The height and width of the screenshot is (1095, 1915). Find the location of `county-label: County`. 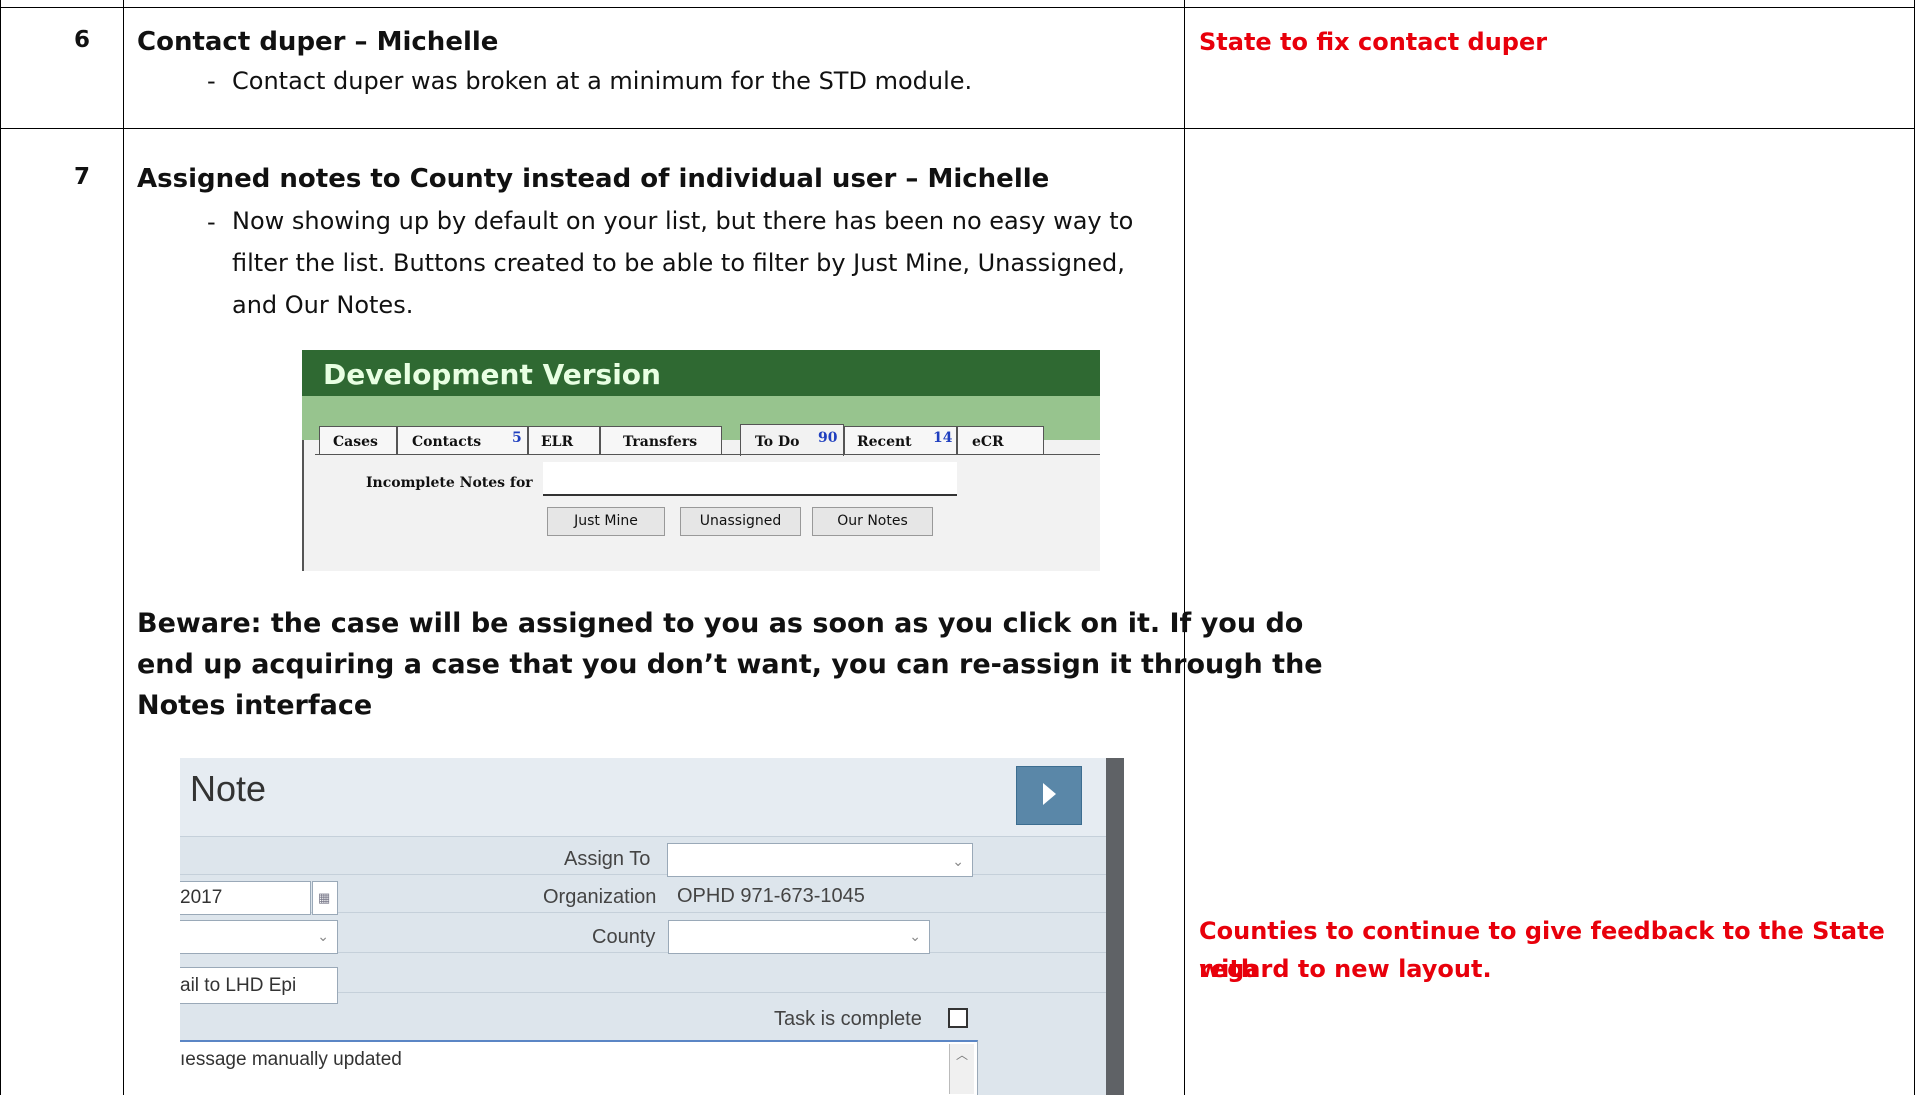

county-label: County is located at coordinates (624, 937).